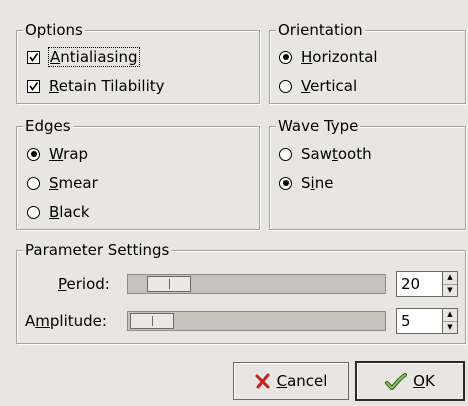 The width and height of the screenshot is (468, 406). What do you see at coordinates (285, 57) in the screenshot?
I see `horizontal-radio-icon` at bounding box center [285, 57].